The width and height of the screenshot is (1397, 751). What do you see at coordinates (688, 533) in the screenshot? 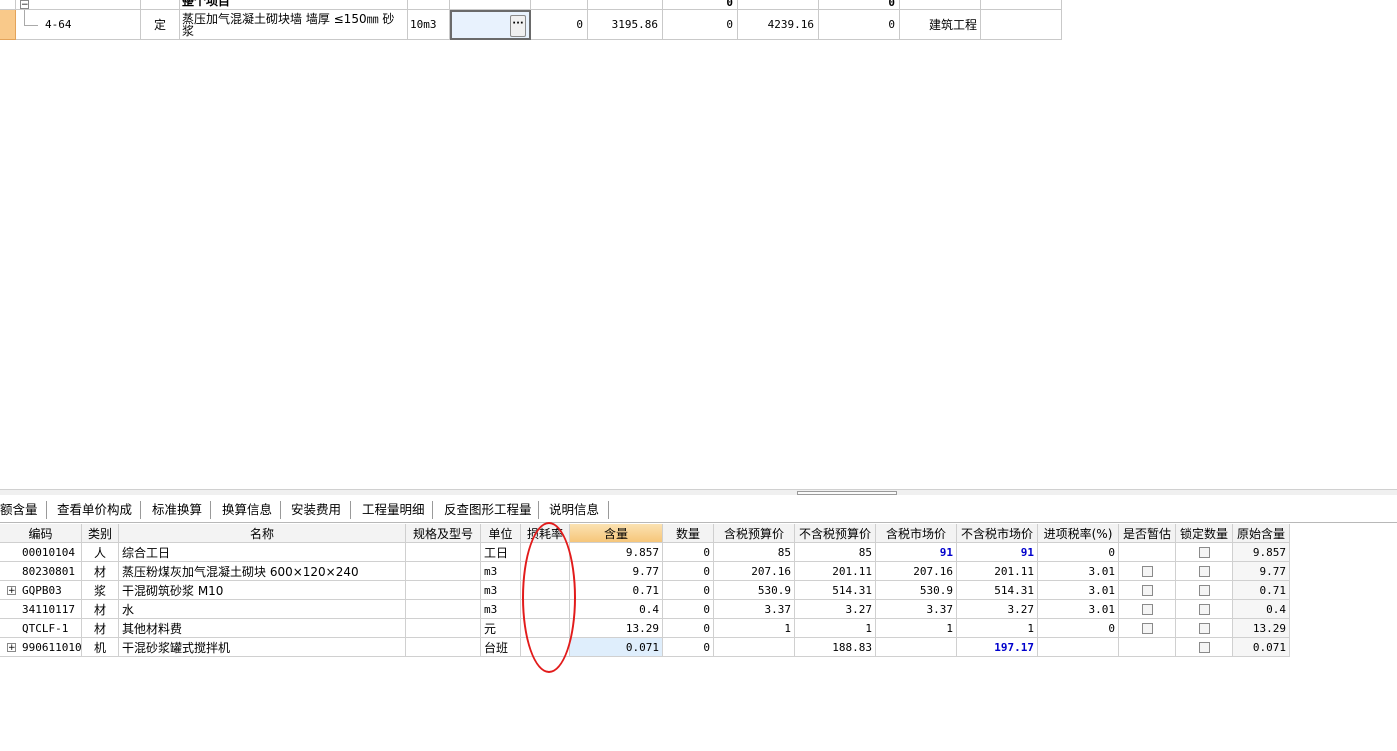
I see `col-quantity: 数量` at bounding box center [688, 533].